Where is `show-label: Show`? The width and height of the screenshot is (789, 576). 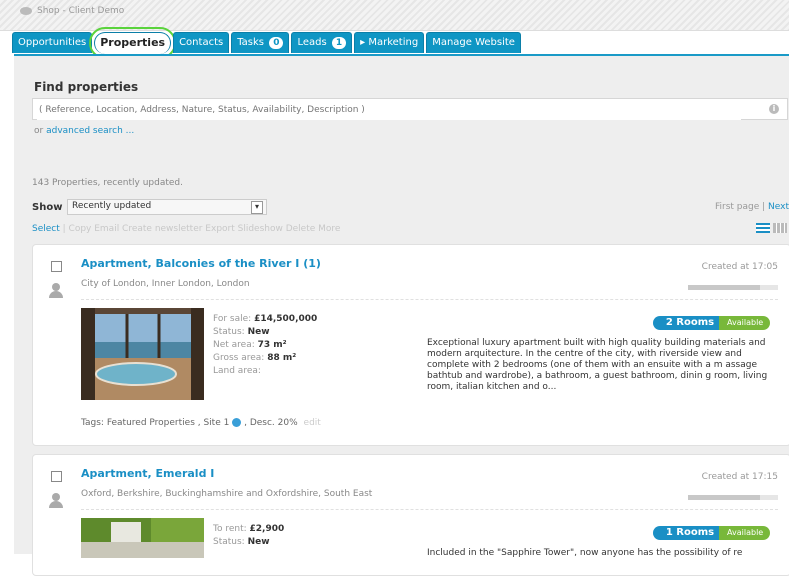 show-label: Show is located at coordinates (47, 207).